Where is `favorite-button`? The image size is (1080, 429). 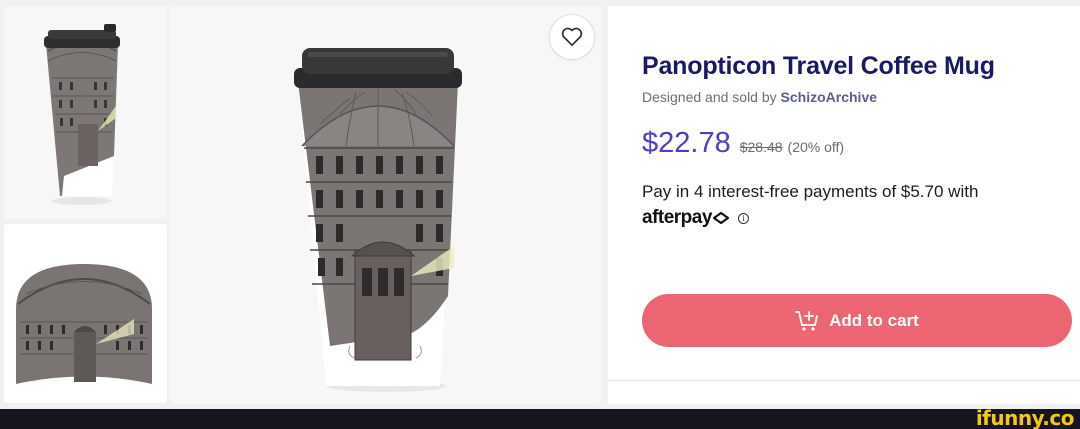 favorite-button is located at coordinates (572, 37).